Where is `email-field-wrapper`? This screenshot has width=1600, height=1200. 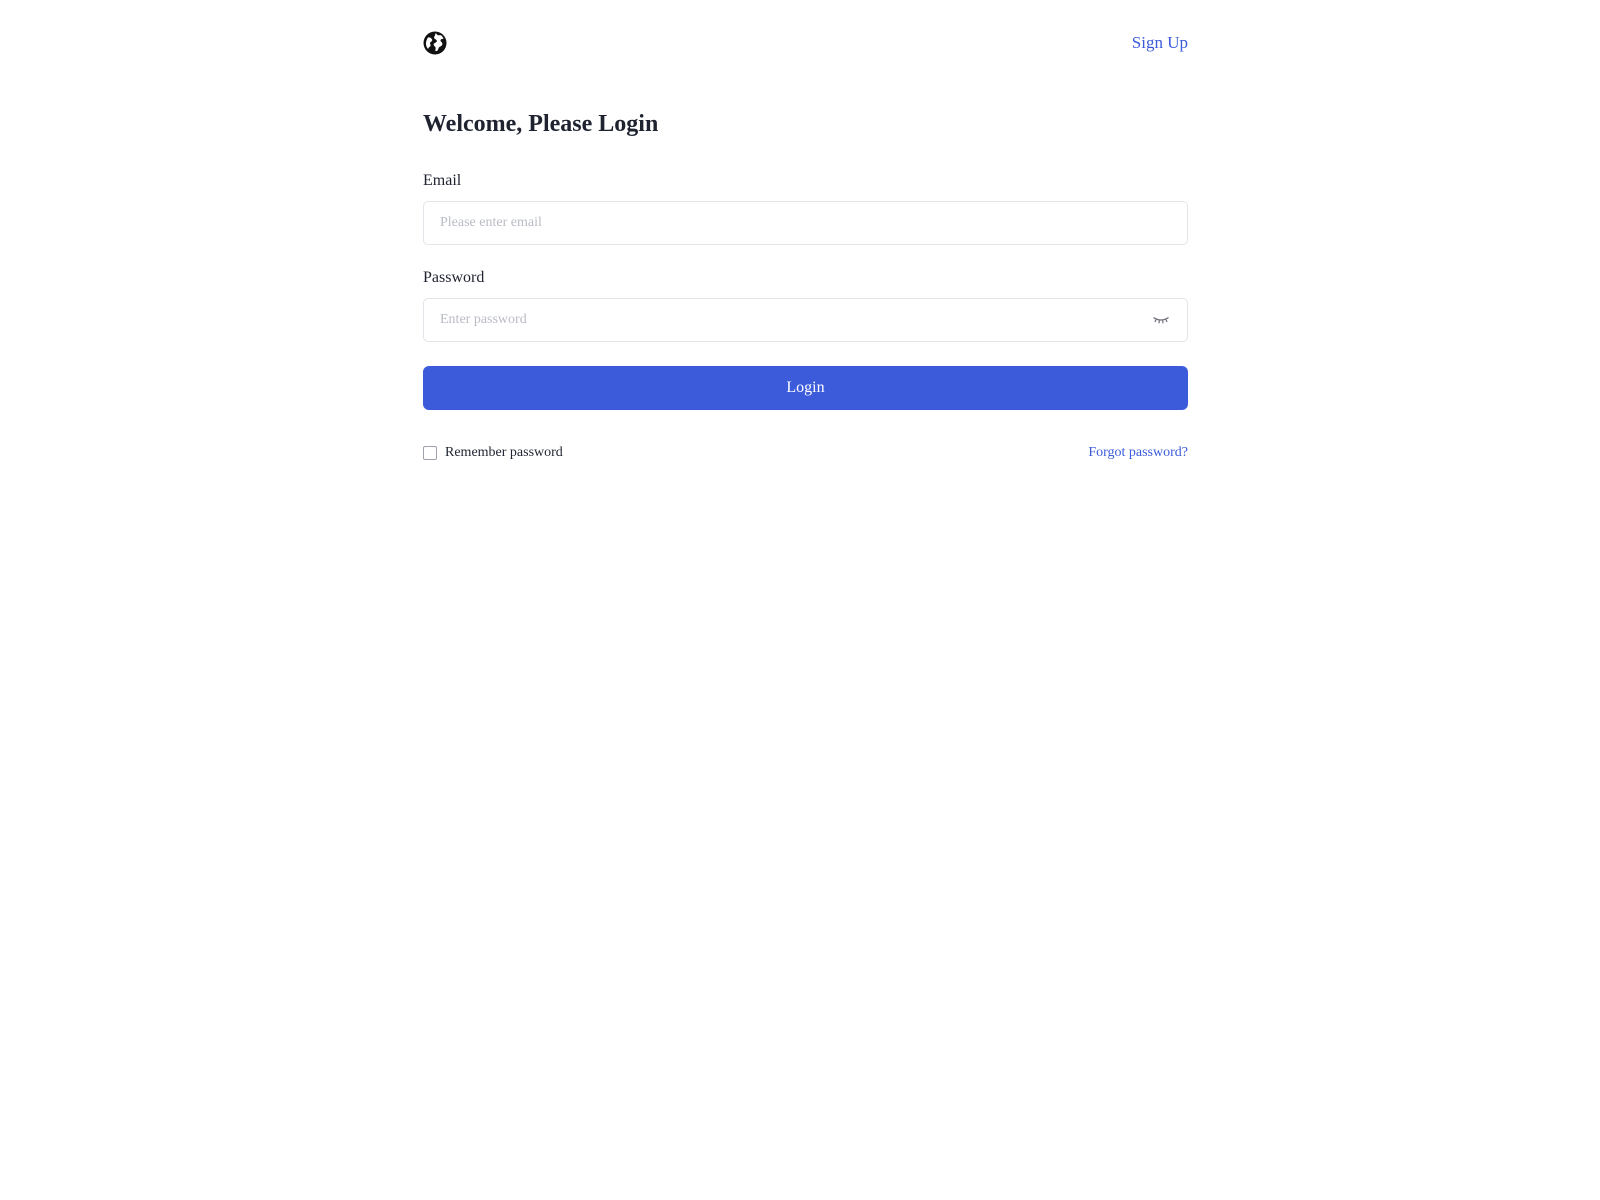
email-field-wrapper is located at coordinates (805, 223).